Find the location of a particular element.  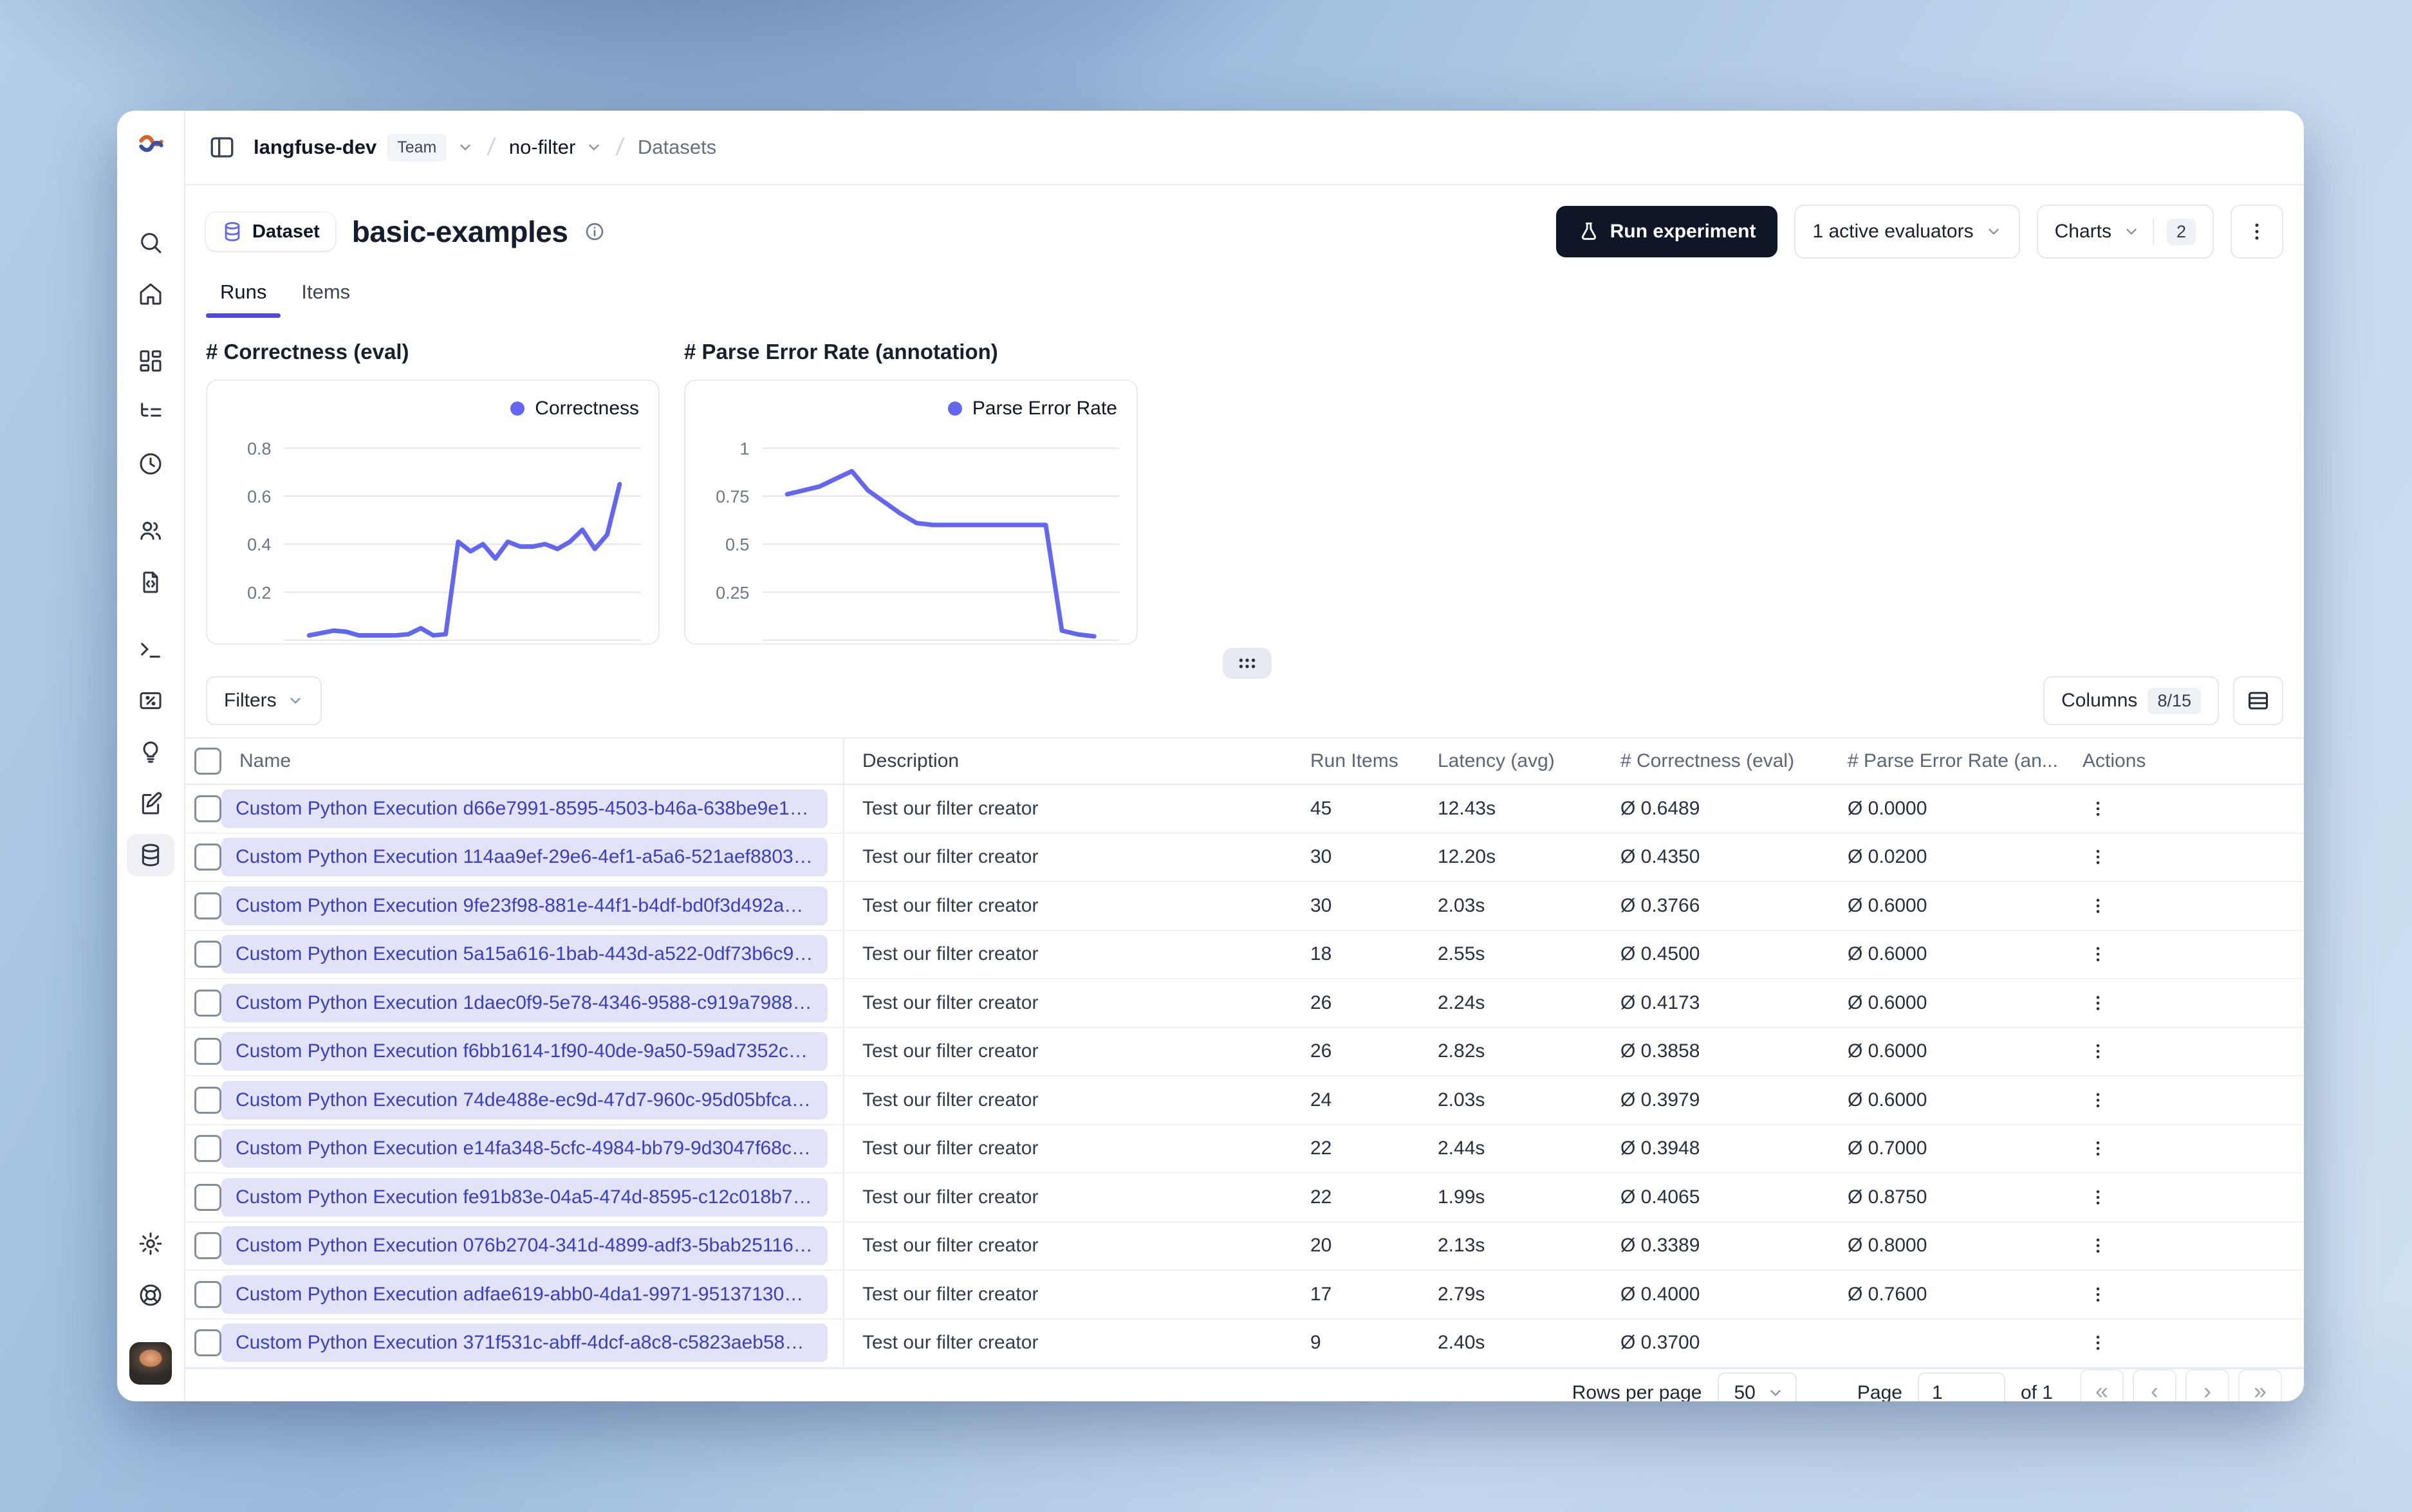

next-page-button: › is located at coordinates (2207, 1385).